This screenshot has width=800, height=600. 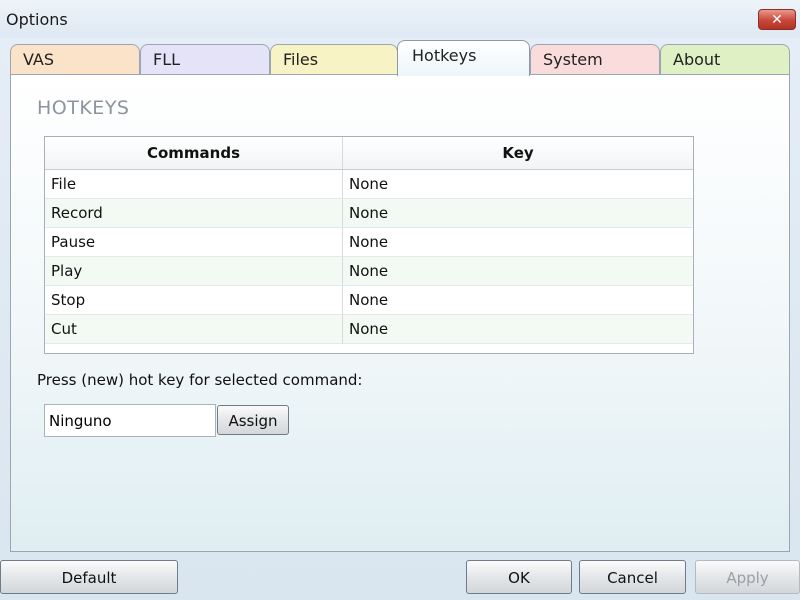 What do you see at coordinates (194, 153) in the screenshot?
I see `column-header-commands: Commands` at bounding box center [194, 153].